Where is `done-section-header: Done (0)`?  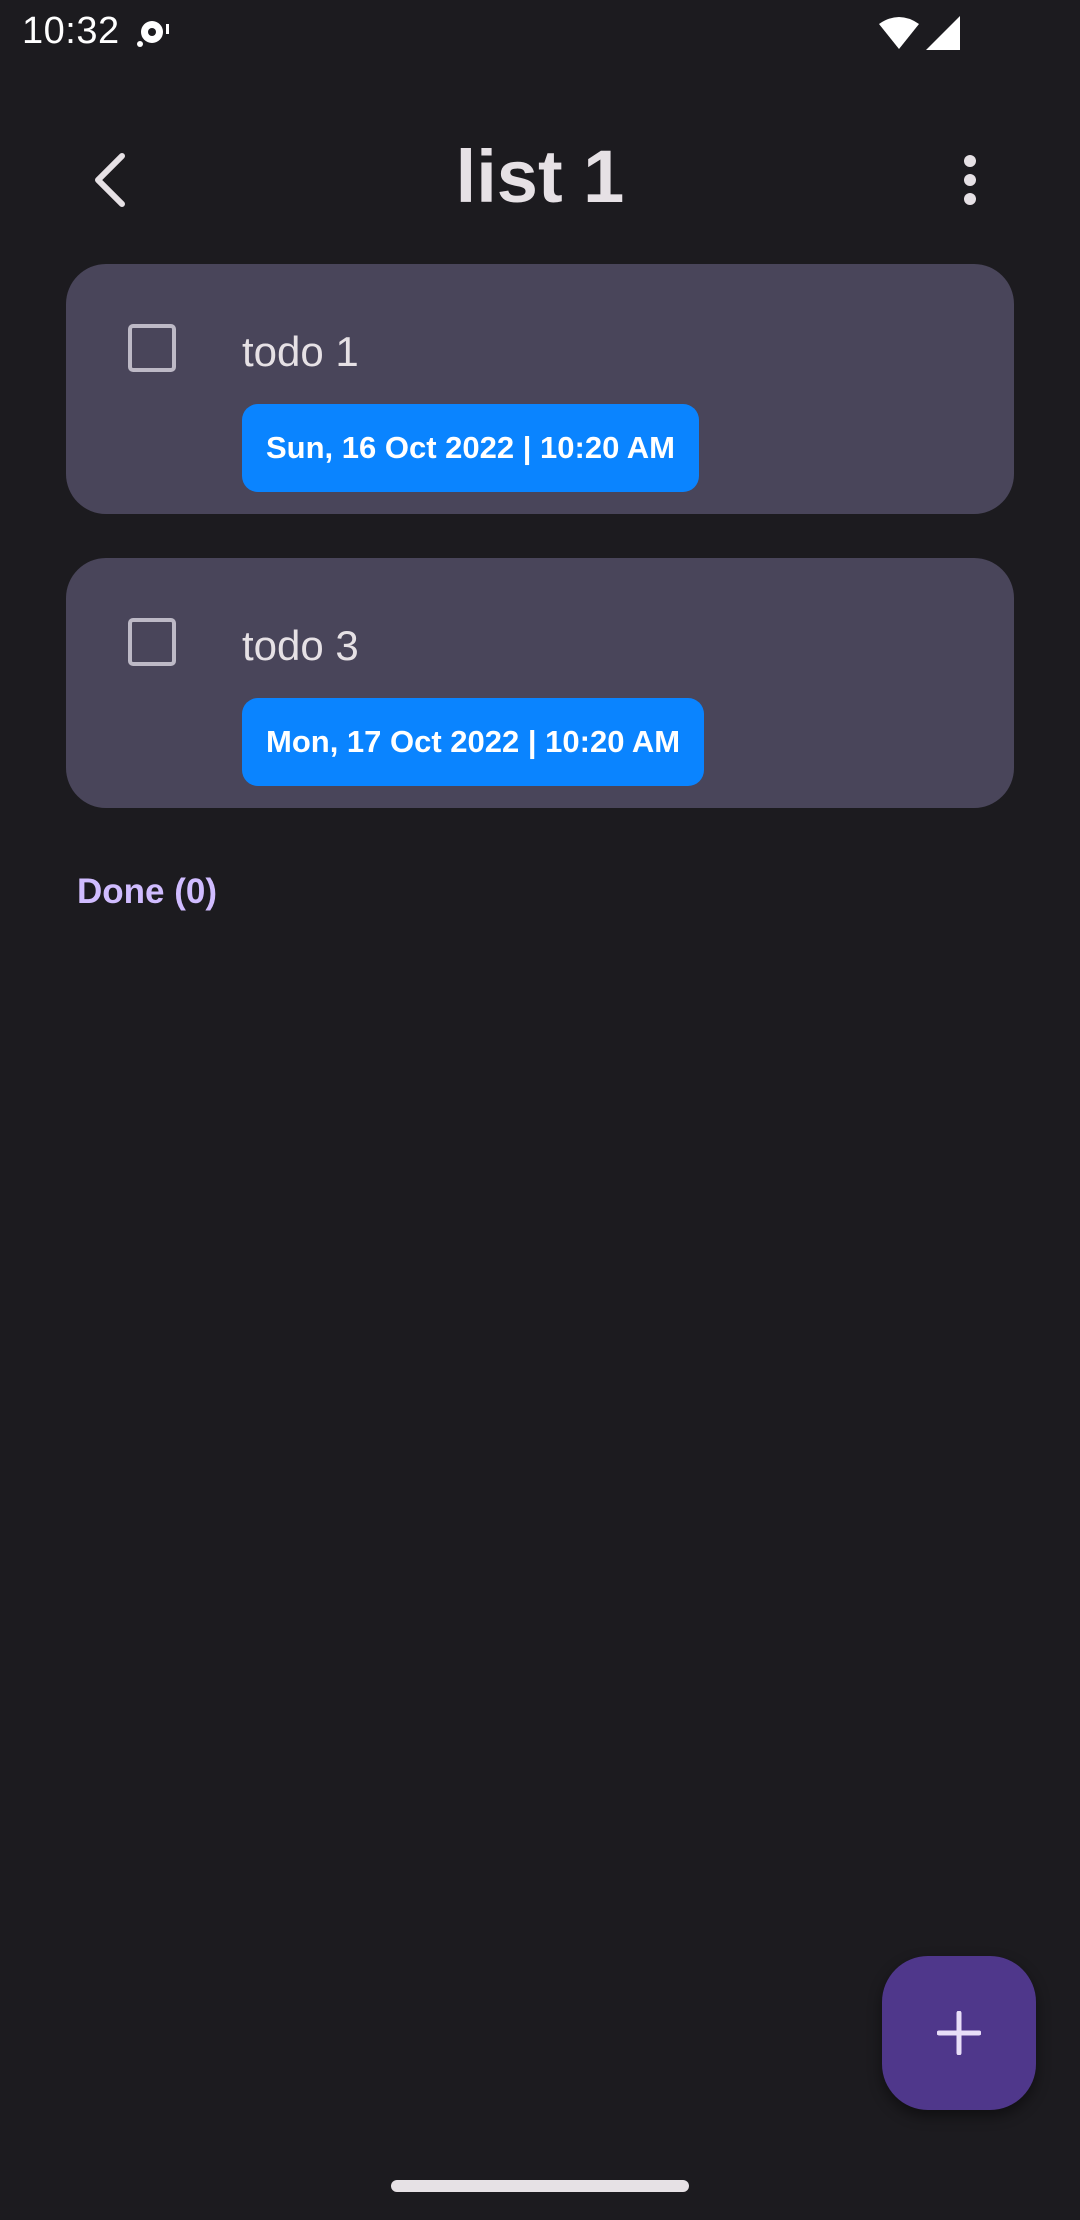
done-section-header: Done (0) is located at coordinates (147, 892).